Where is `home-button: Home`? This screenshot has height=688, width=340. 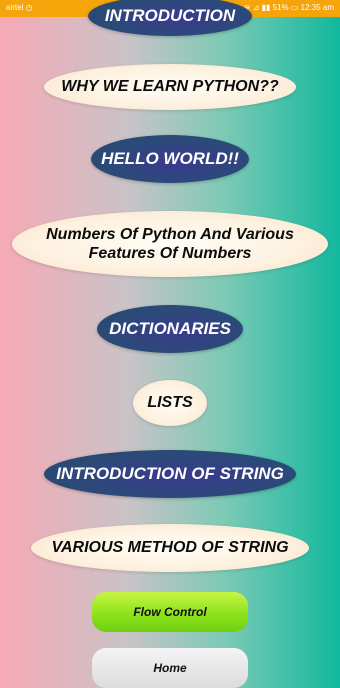 home-button: Home is located at coordinates (170, 668).